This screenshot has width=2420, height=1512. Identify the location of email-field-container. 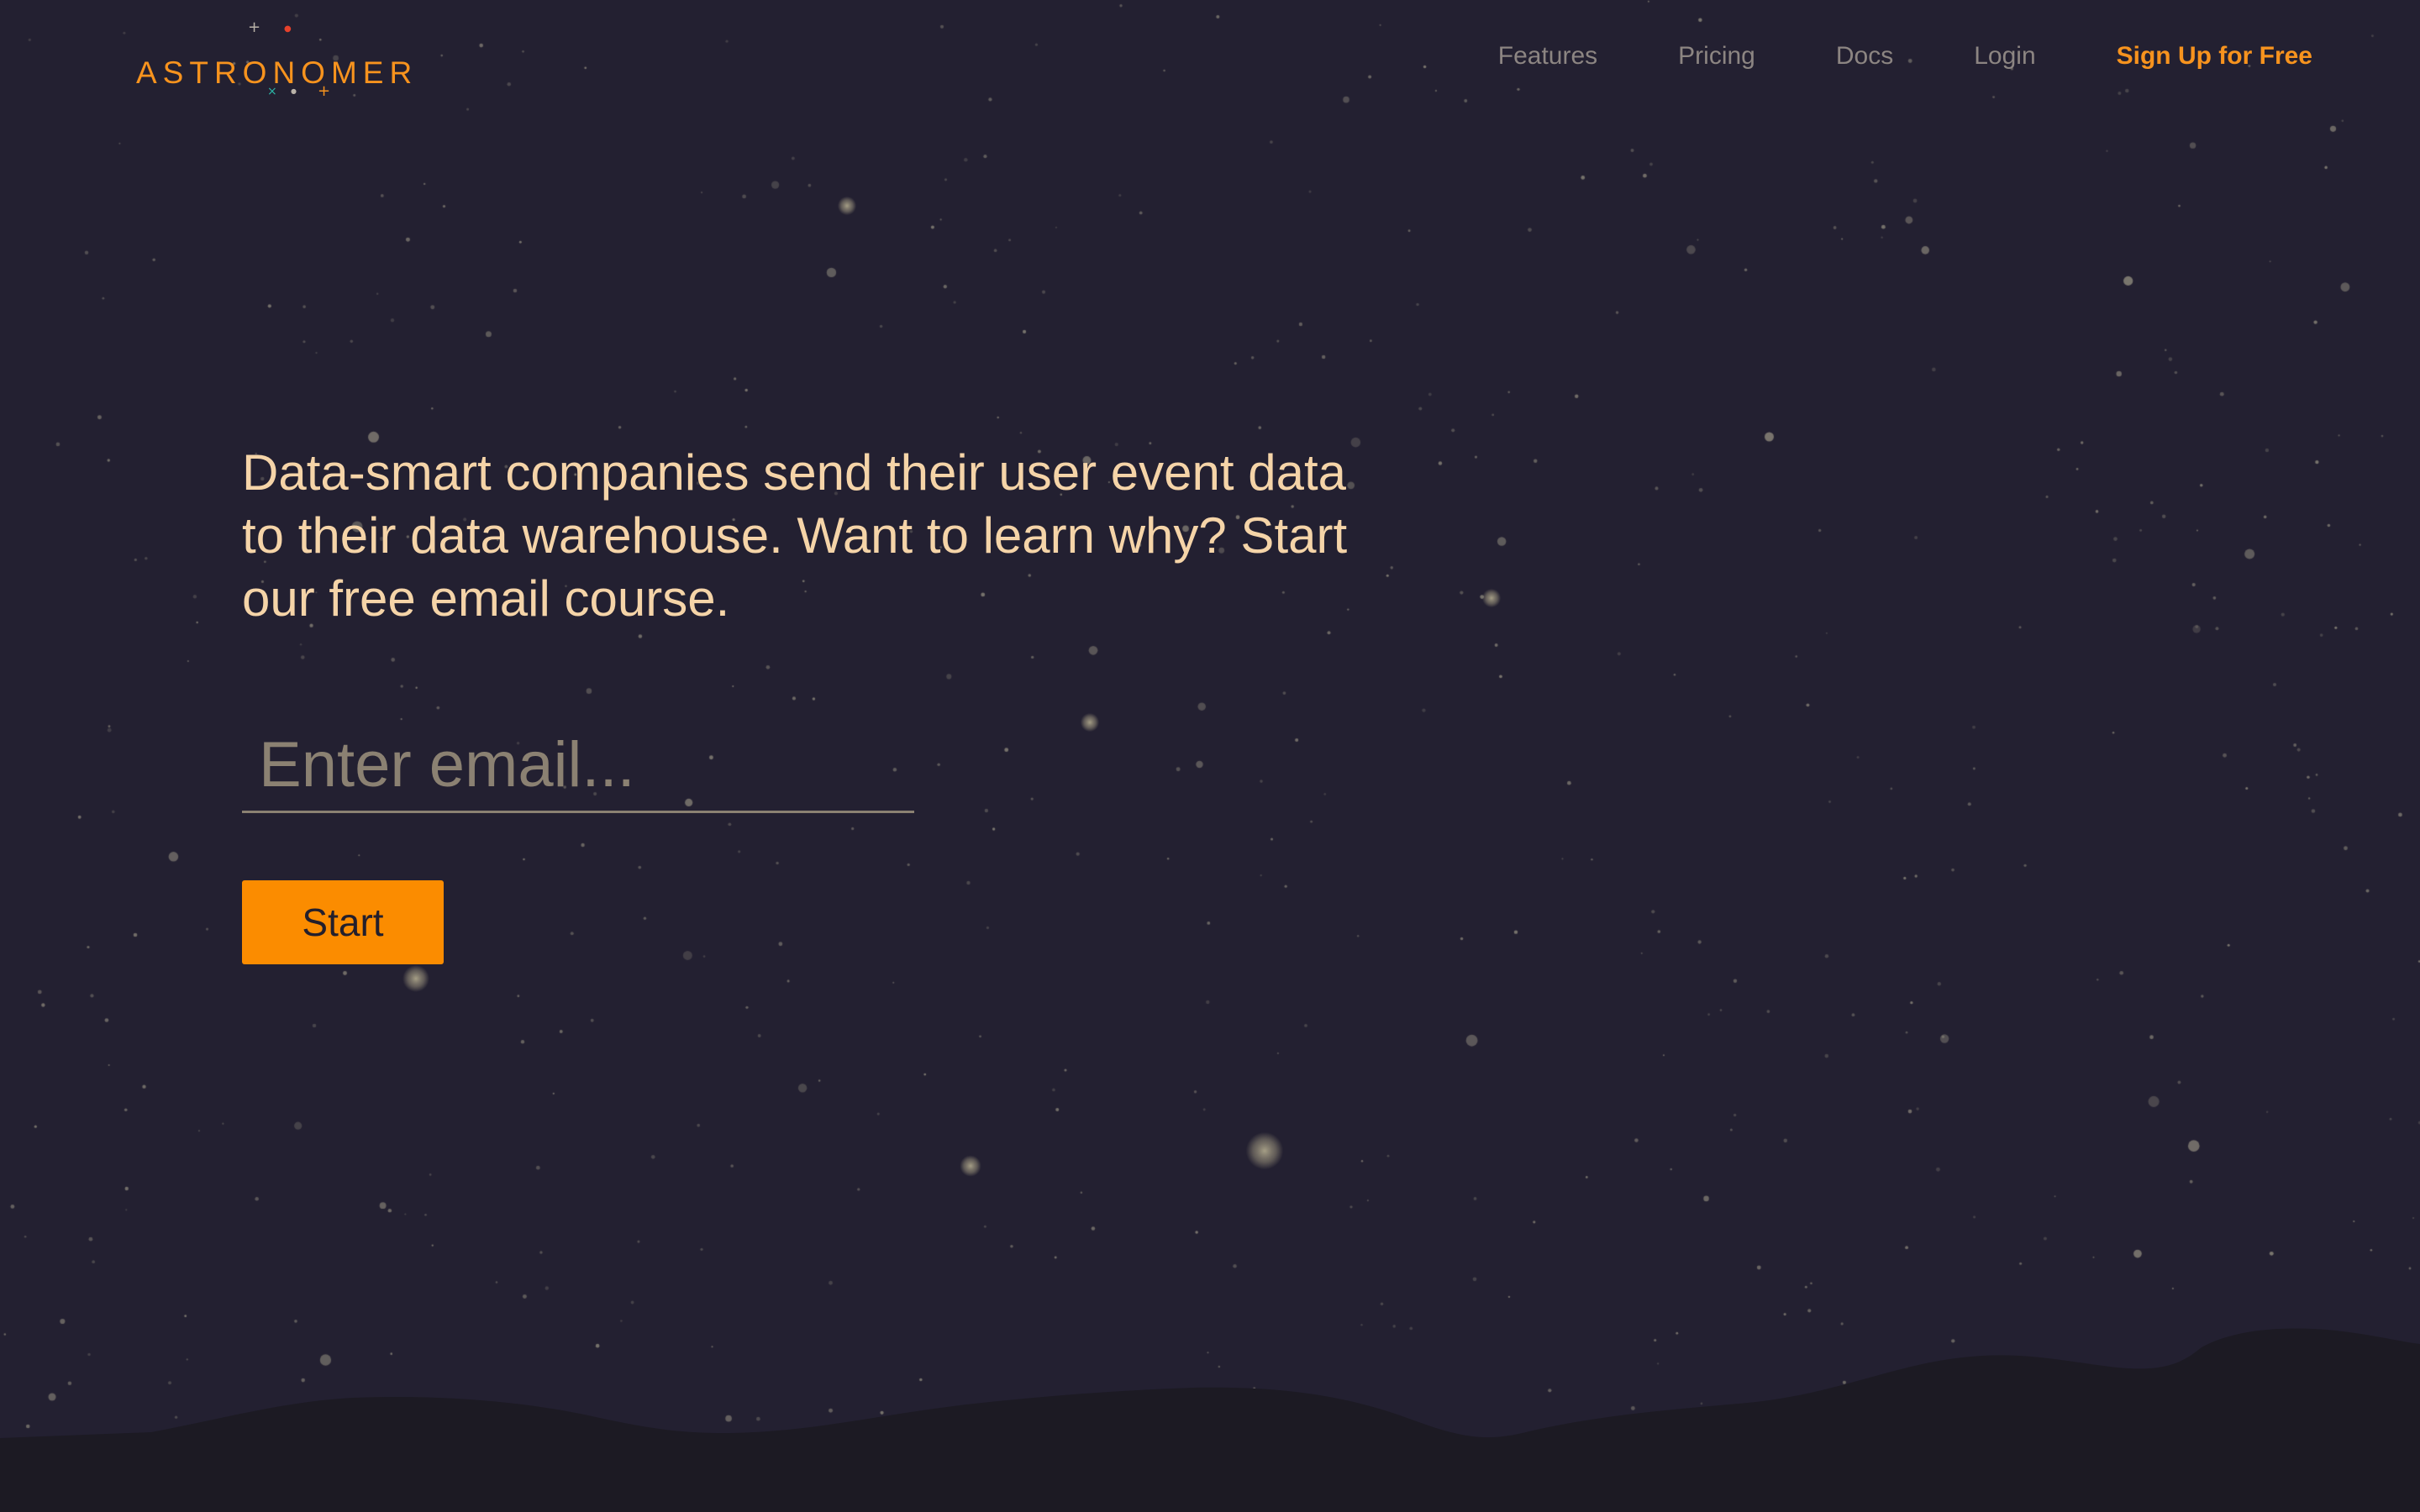
(578, 765).